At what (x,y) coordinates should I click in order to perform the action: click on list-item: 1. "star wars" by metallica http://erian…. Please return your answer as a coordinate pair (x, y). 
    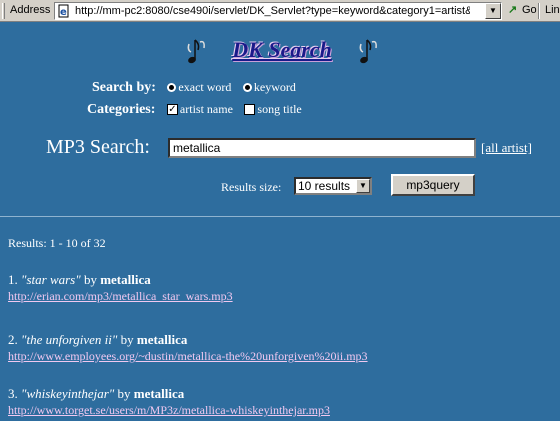
    Looking at the image, I should click on (120, 288).